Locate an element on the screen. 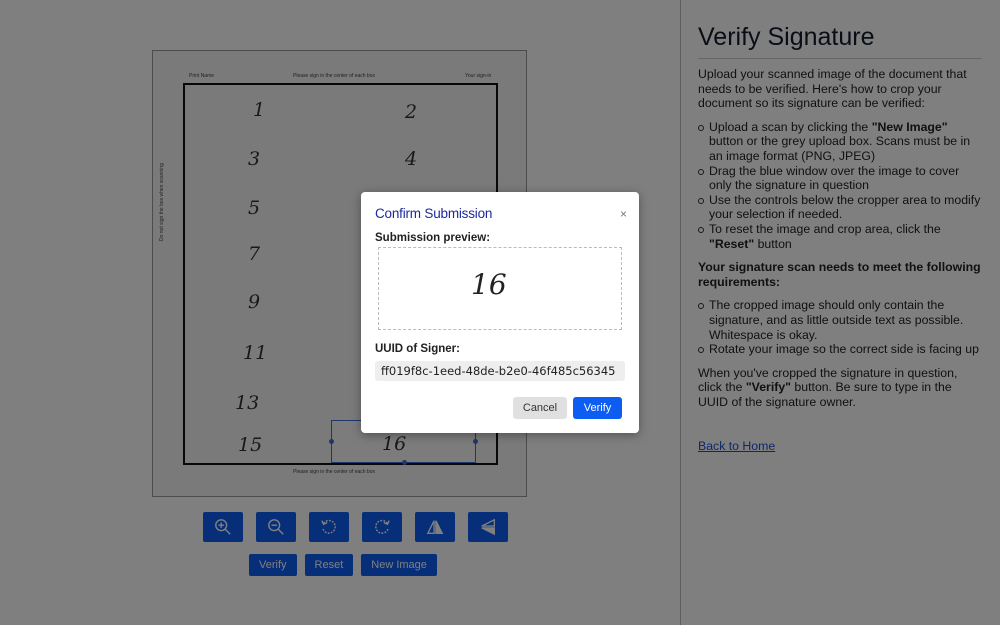 This screenshot has width=1000, height=625. cancel-button: Cancel is located at coordinates (540, 408).